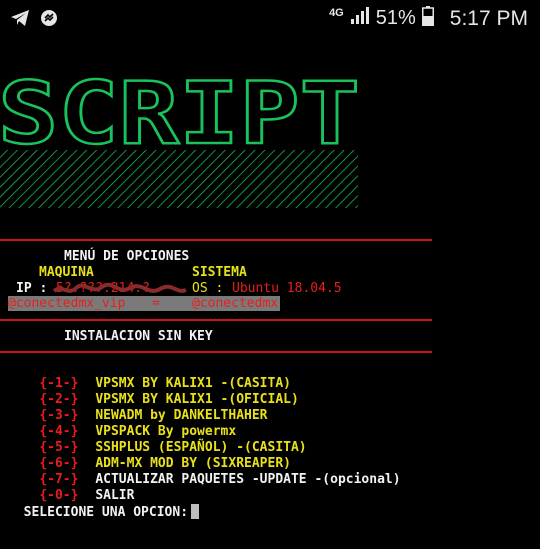  What do you see at coordinates (138, 336) in the screenshot?
I see `section-title: INSTALACION SIN KEY` at bounding box center [138, 336].